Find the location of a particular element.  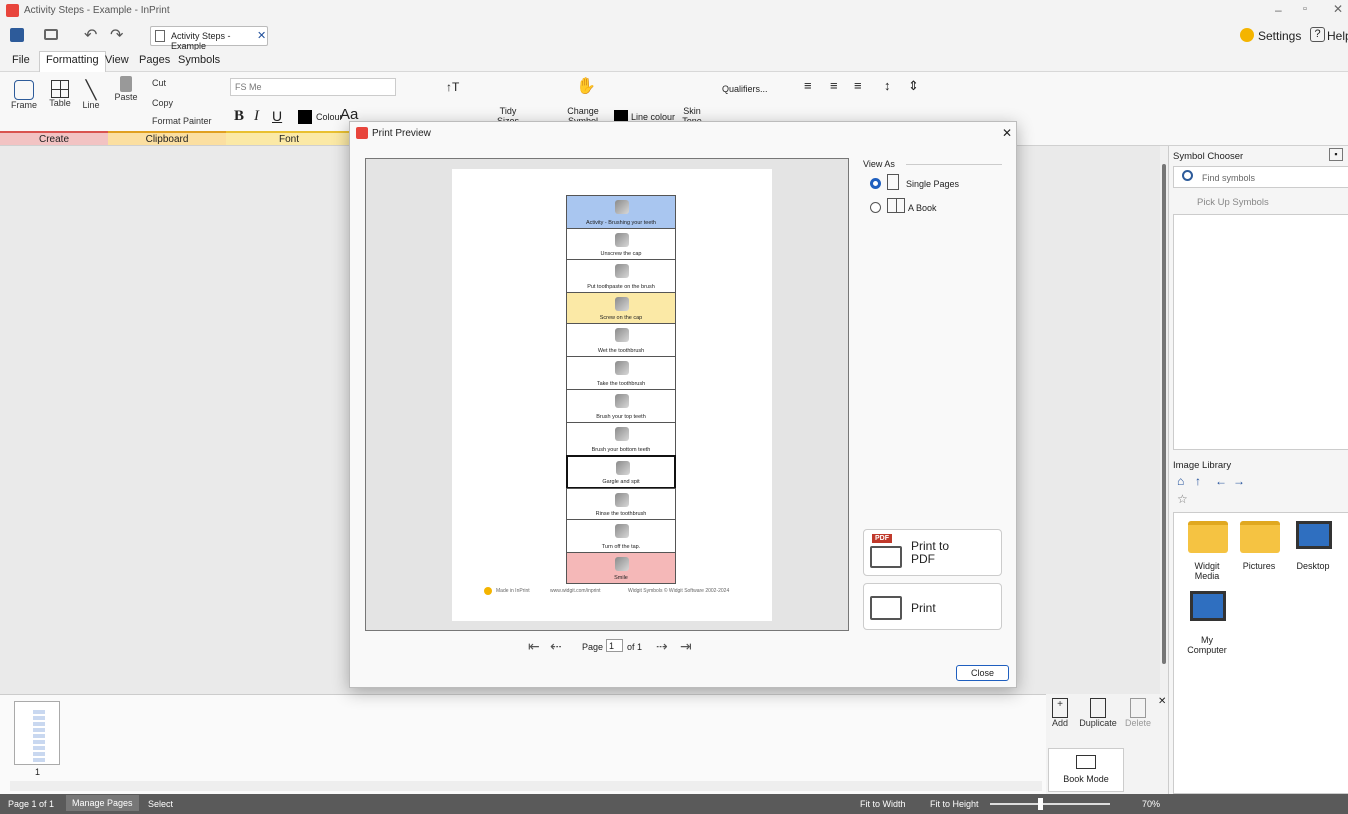

forward-arrow-icon: → is located at coordinates (1239, 481).